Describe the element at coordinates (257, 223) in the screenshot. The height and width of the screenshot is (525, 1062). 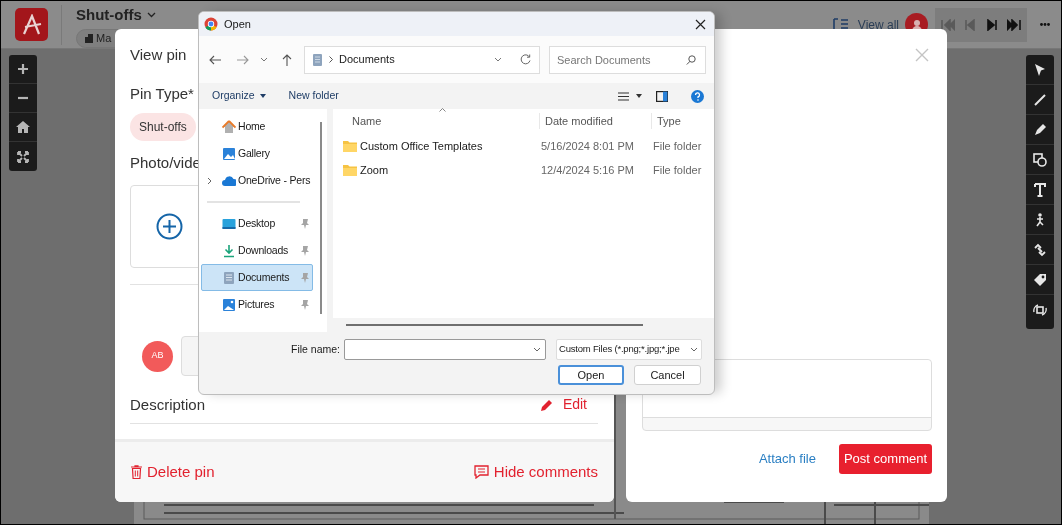
I see `nav-item: Desktop` at that location.